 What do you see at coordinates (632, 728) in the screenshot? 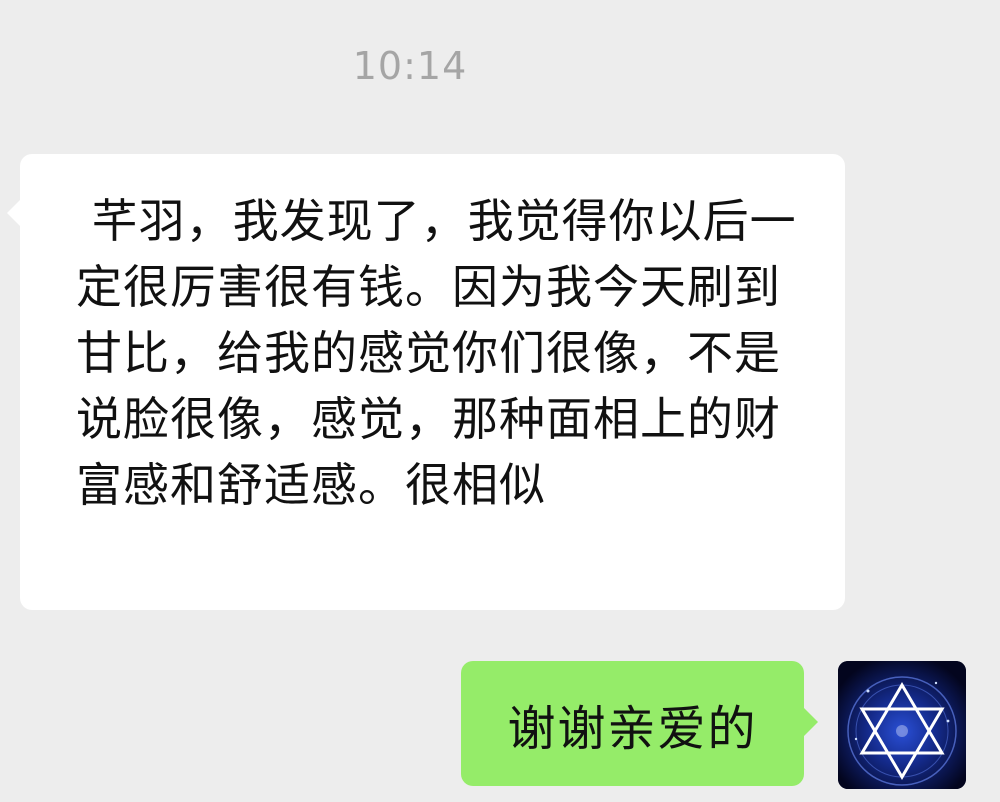
I see `outgoing-message-text: 谢谢亲爱的` at bounding box center [632, 728].